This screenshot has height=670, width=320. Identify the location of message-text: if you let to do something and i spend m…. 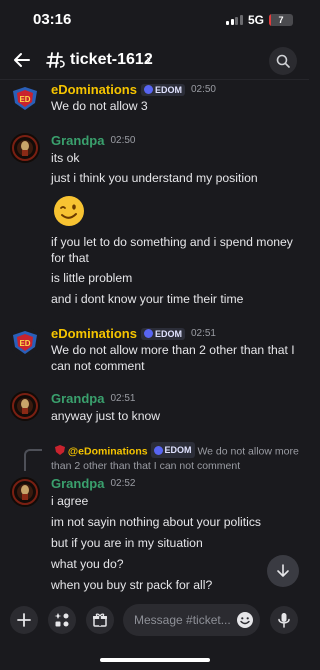
(172, 250).